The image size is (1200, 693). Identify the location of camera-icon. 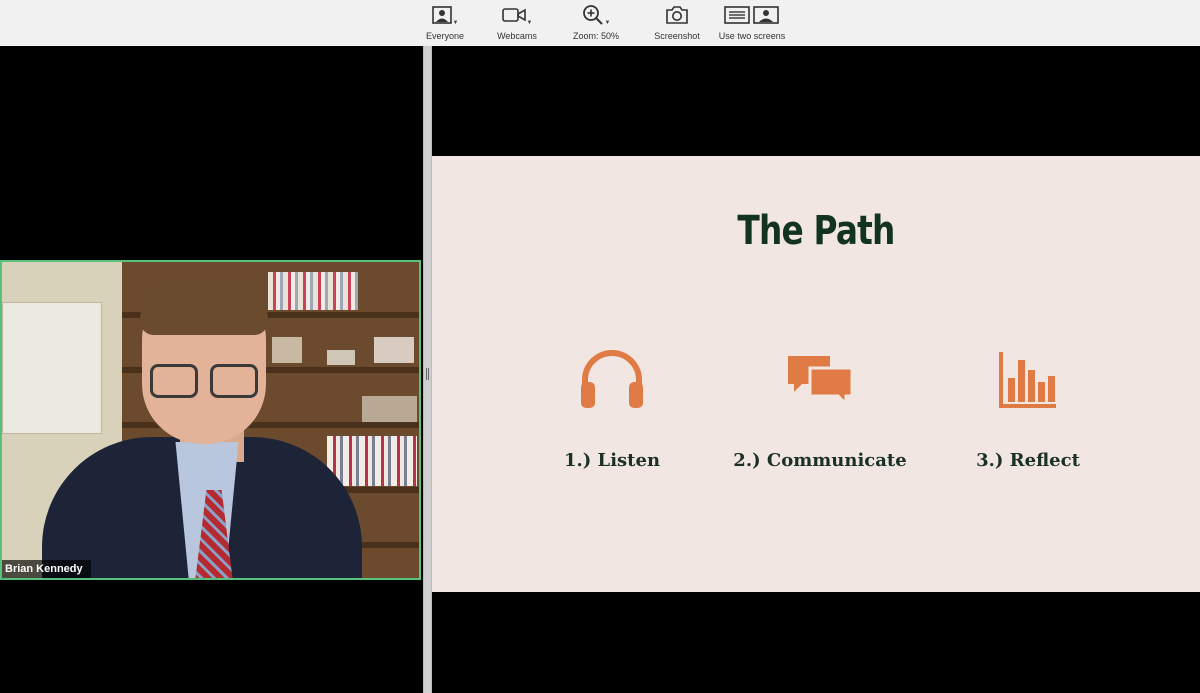
(677, 17).